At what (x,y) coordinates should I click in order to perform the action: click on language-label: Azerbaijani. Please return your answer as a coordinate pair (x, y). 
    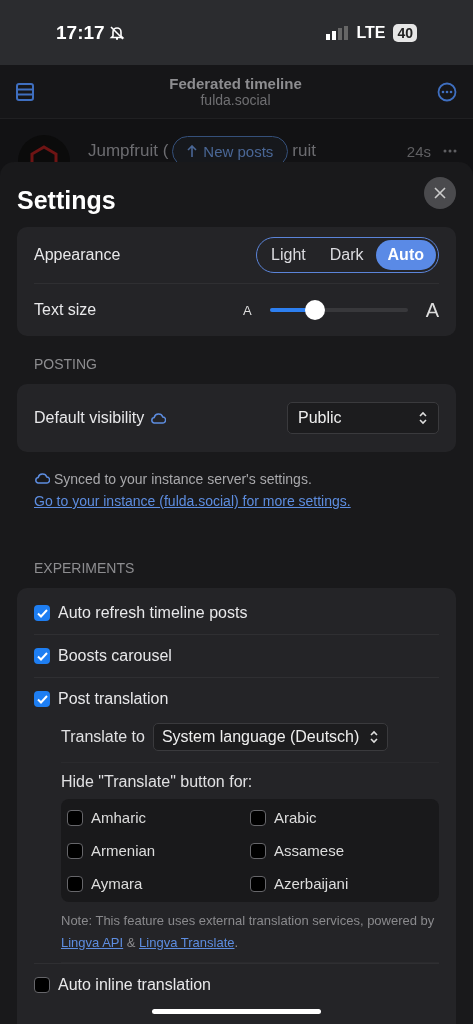
    Looking at the image, I should click on (311, 883).